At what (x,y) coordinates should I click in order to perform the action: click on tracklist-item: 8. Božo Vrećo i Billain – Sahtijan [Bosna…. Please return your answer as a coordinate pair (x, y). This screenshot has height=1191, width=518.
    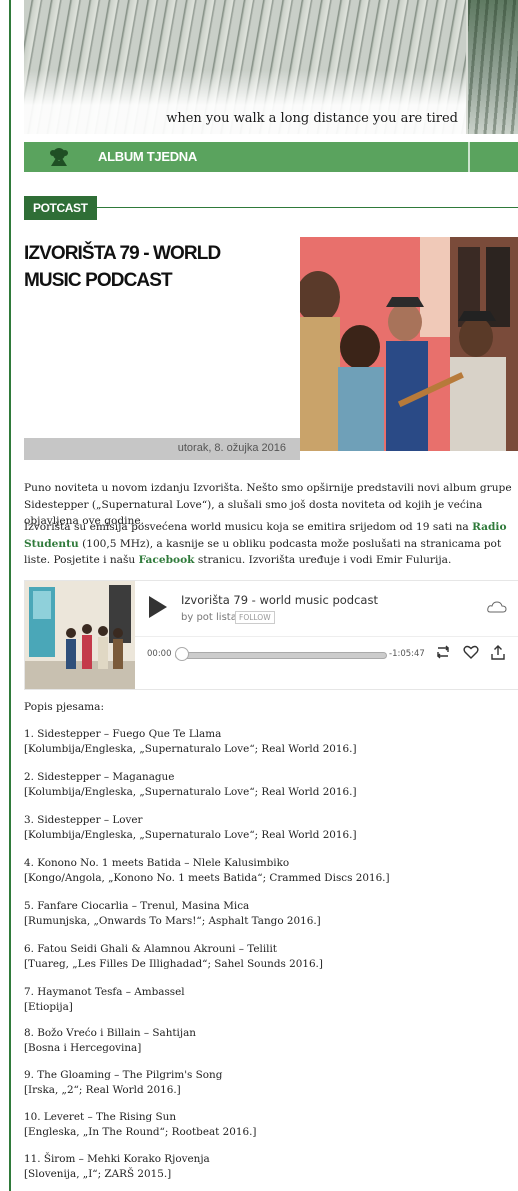
    Looking at the image, I should click on (271, 1041).